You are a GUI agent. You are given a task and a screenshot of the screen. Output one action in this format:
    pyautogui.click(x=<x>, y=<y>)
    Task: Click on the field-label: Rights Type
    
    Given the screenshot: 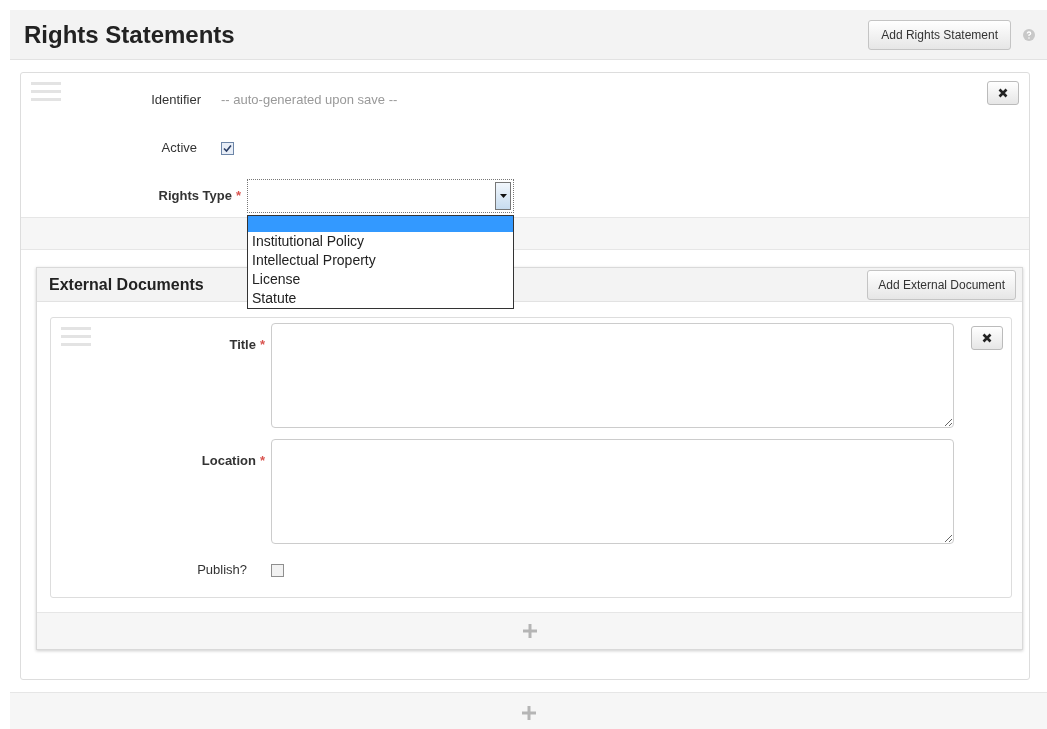 What is the action you would take?
    pyautogui.click(x=195, y=196)
    